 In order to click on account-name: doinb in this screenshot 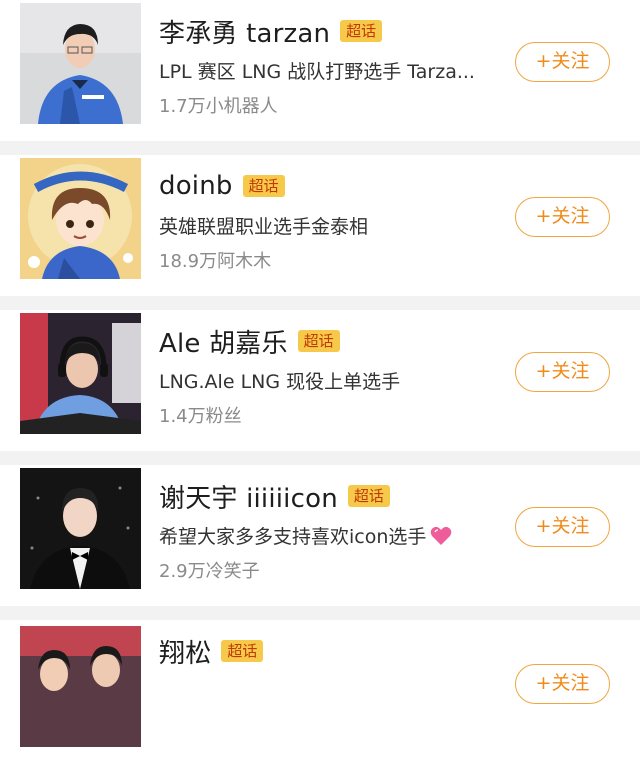, I will do `click(196, 186)`.